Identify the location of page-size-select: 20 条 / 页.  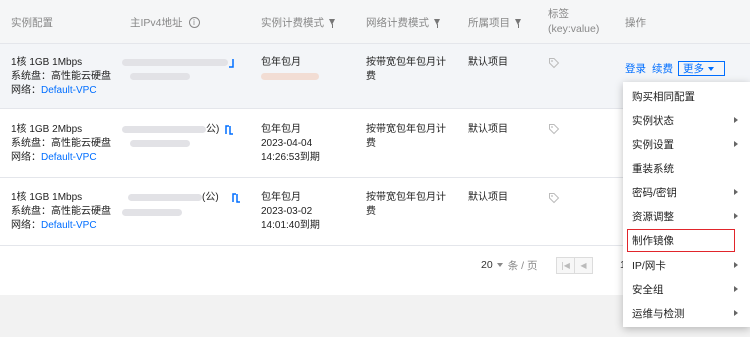
(509, 265).